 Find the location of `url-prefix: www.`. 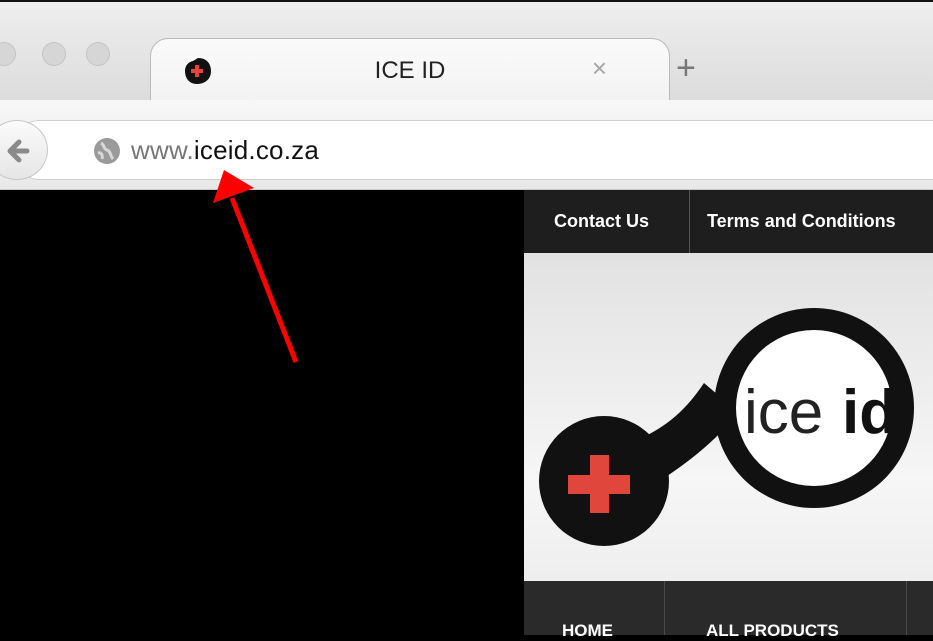

url-prefix: www. is located at coordinates (162, 150).